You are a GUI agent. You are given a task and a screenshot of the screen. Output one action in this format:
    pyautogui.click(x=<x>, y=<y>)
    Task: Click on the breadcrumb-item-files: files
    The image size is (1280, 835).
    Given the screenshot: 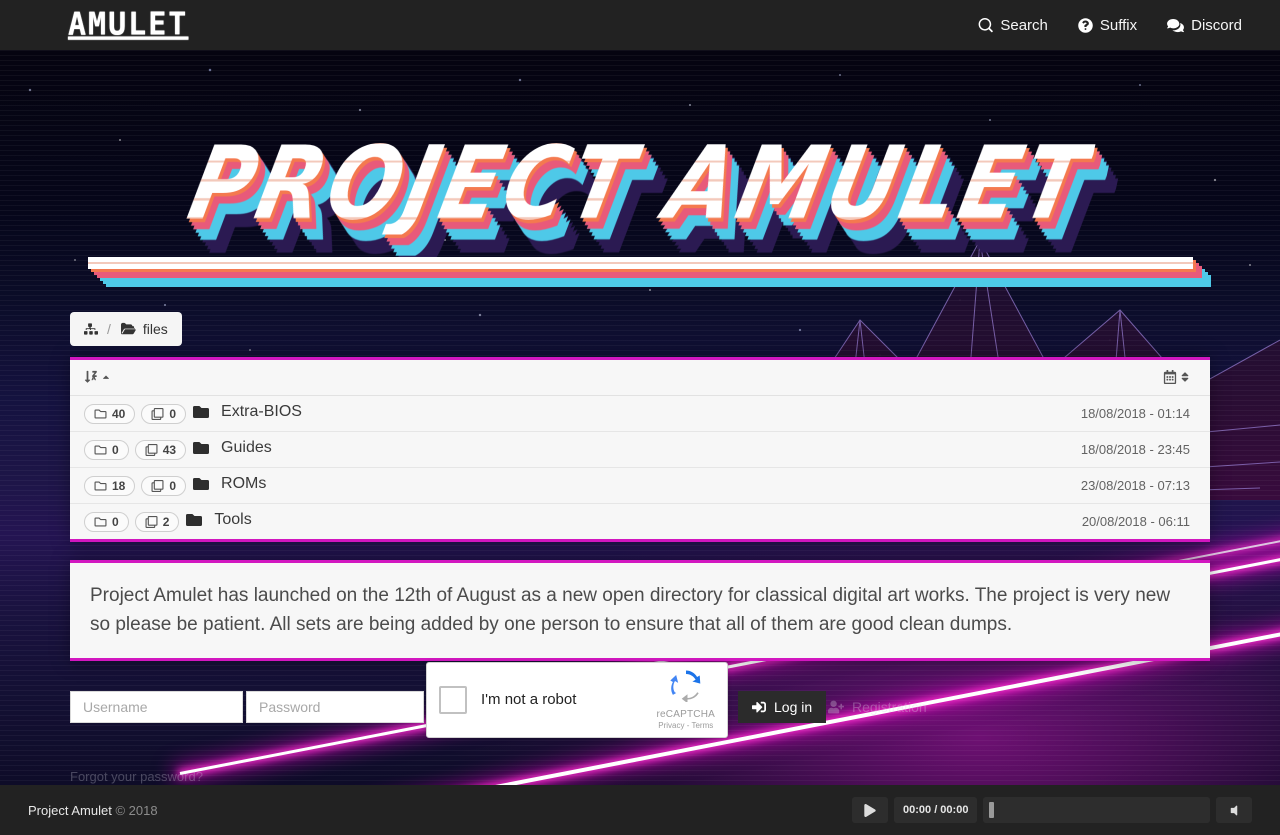 What is the action you would take?
    pyautogui.click(x=144, y=329)
    